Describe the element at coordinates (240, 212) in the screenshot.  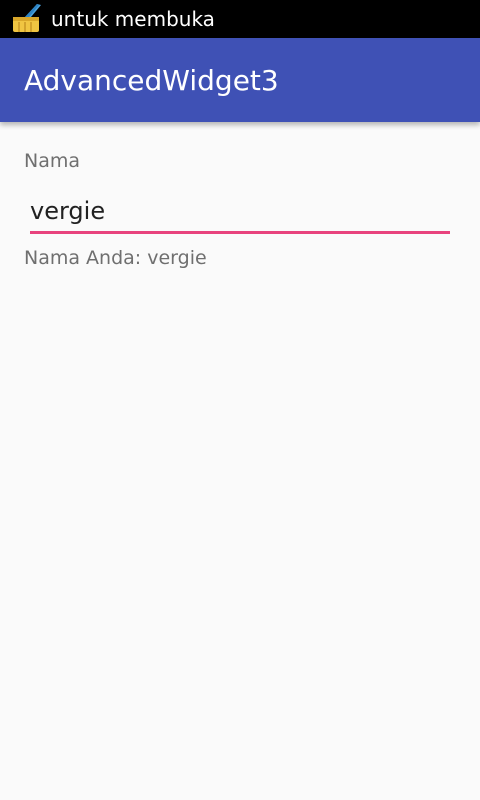
I see `name-input` at that location.